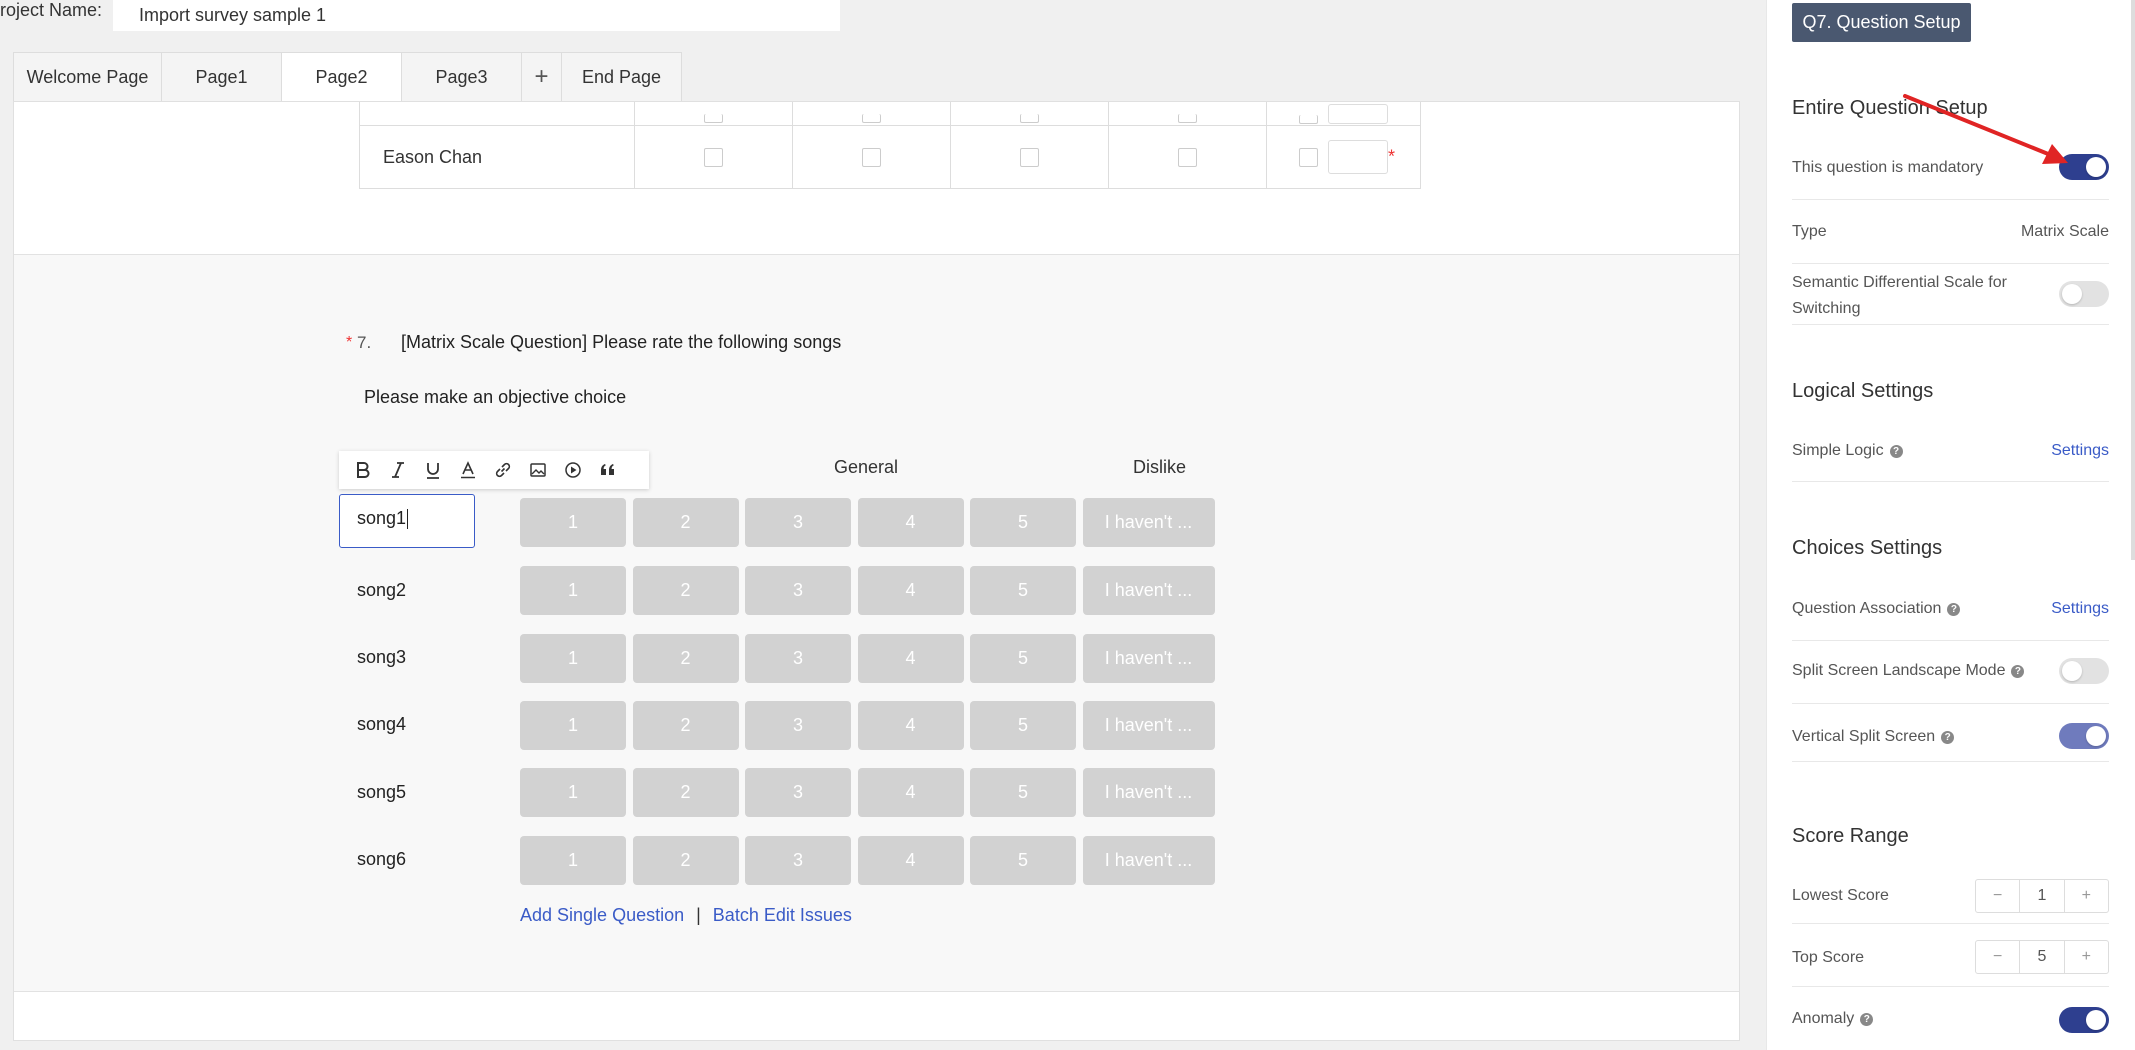 The image size is (2135, 1050). Describe the element at coordinates (87, 77) in the screenshot. I see `tab-welcome-page: Welcome Page` at that location.